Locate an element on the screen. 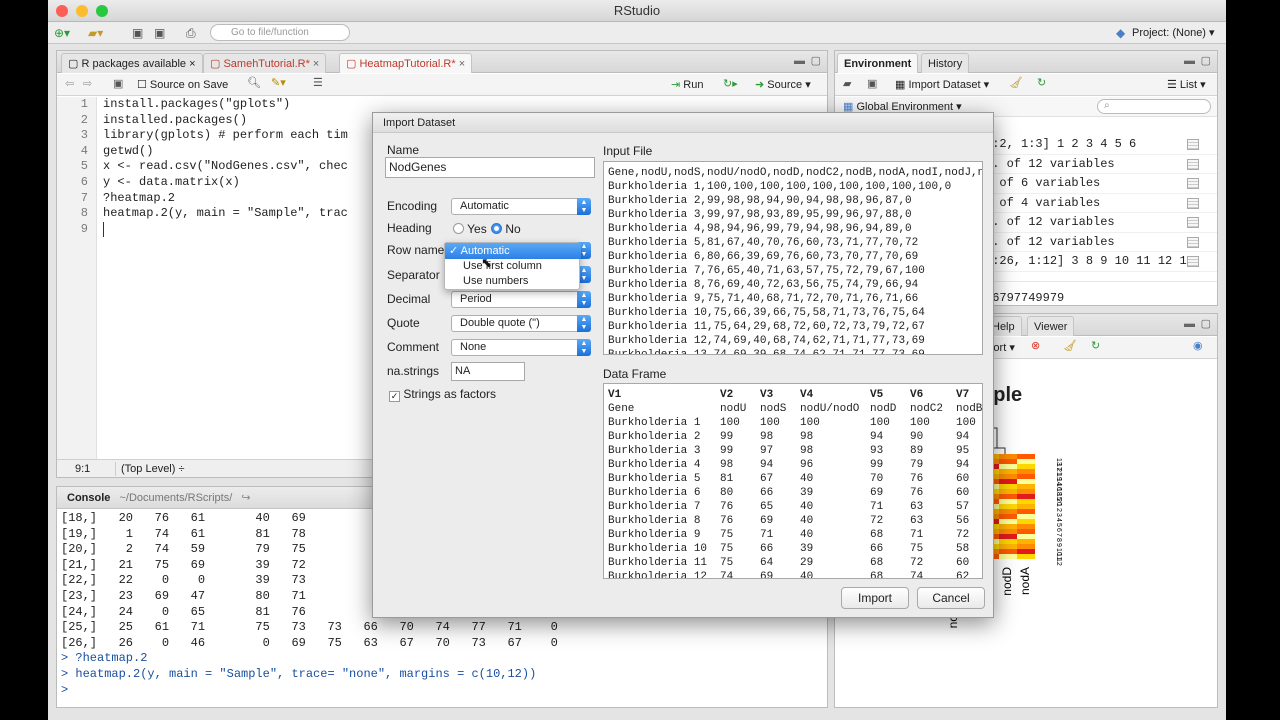 The width and height of the screenshot is (1280, 720). quote-label: Quote is located at coordinates (403, 323).